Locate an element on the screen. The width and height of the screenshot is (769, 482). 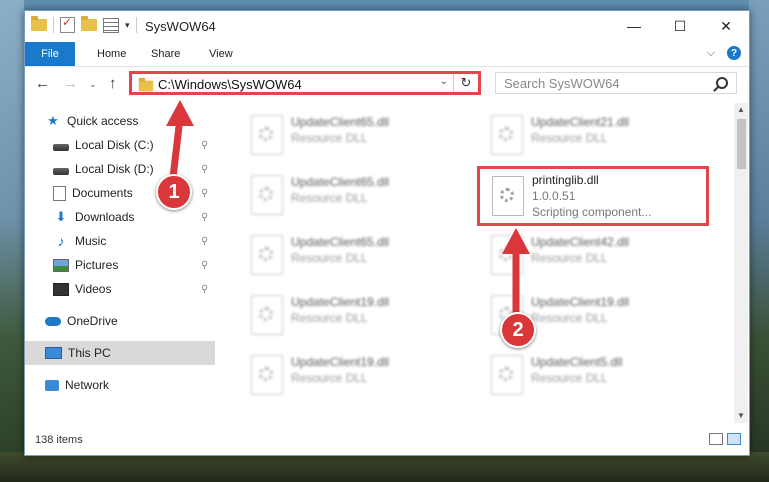
minimize-button: — is located at coordinates (634, 26).